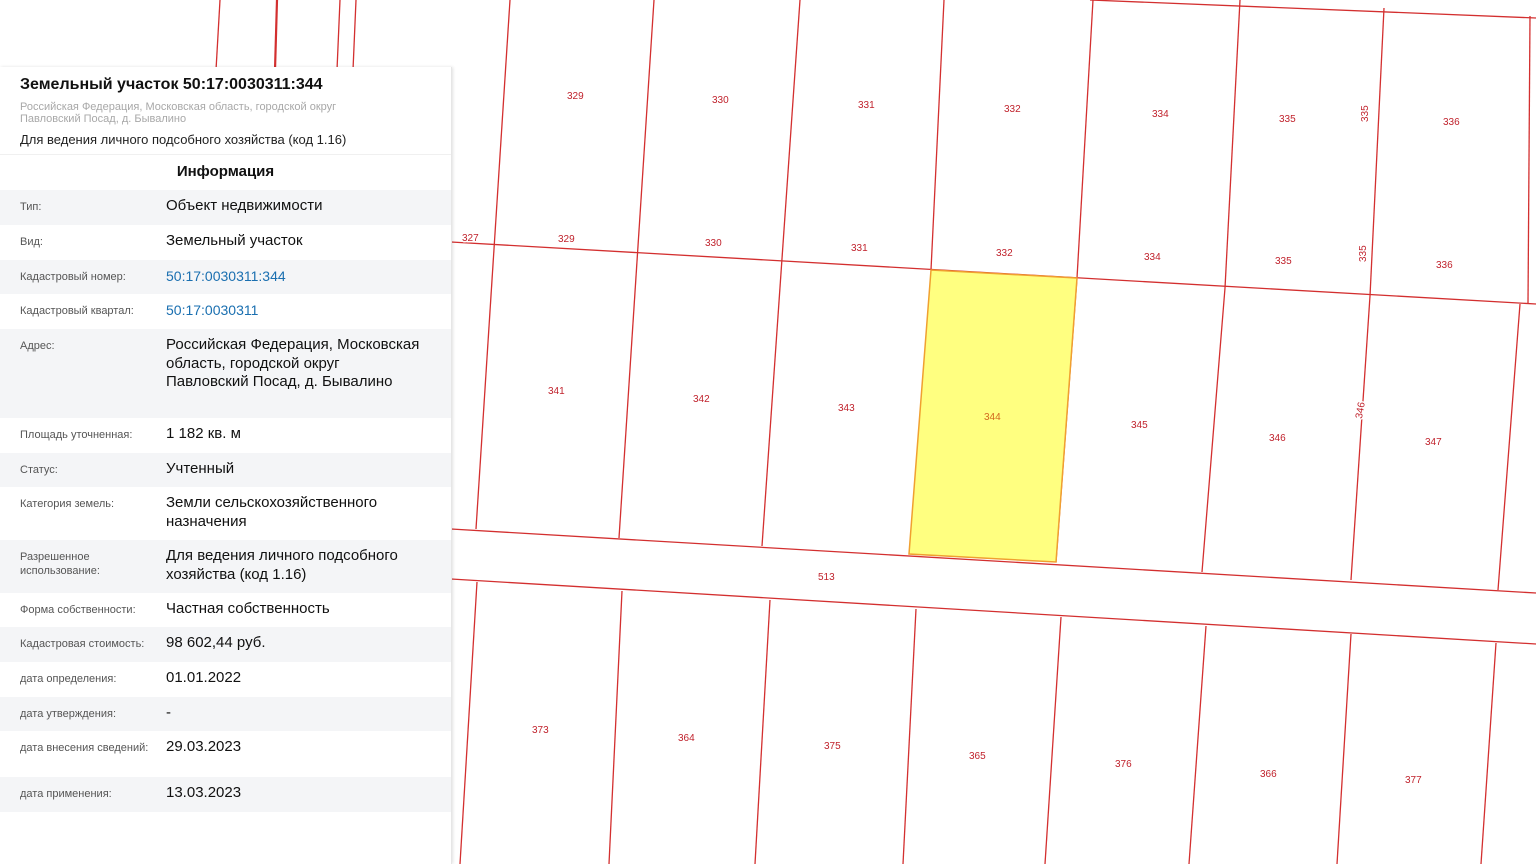 The height and width of the screenshot is (864, 1536). Describe the element at coordinates (992, 417) in the screenshot. I see `parcel-label-selected: 344` at that location.